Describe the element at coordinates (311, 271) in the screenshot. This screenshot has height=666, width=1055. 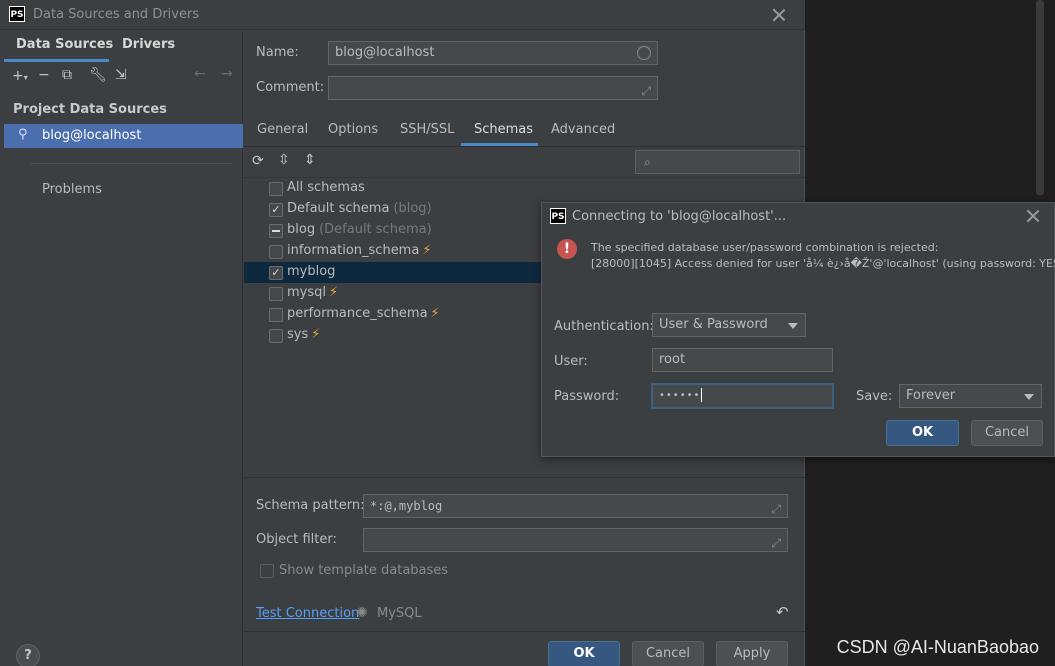
I see `schema-name: myblog` at that location.